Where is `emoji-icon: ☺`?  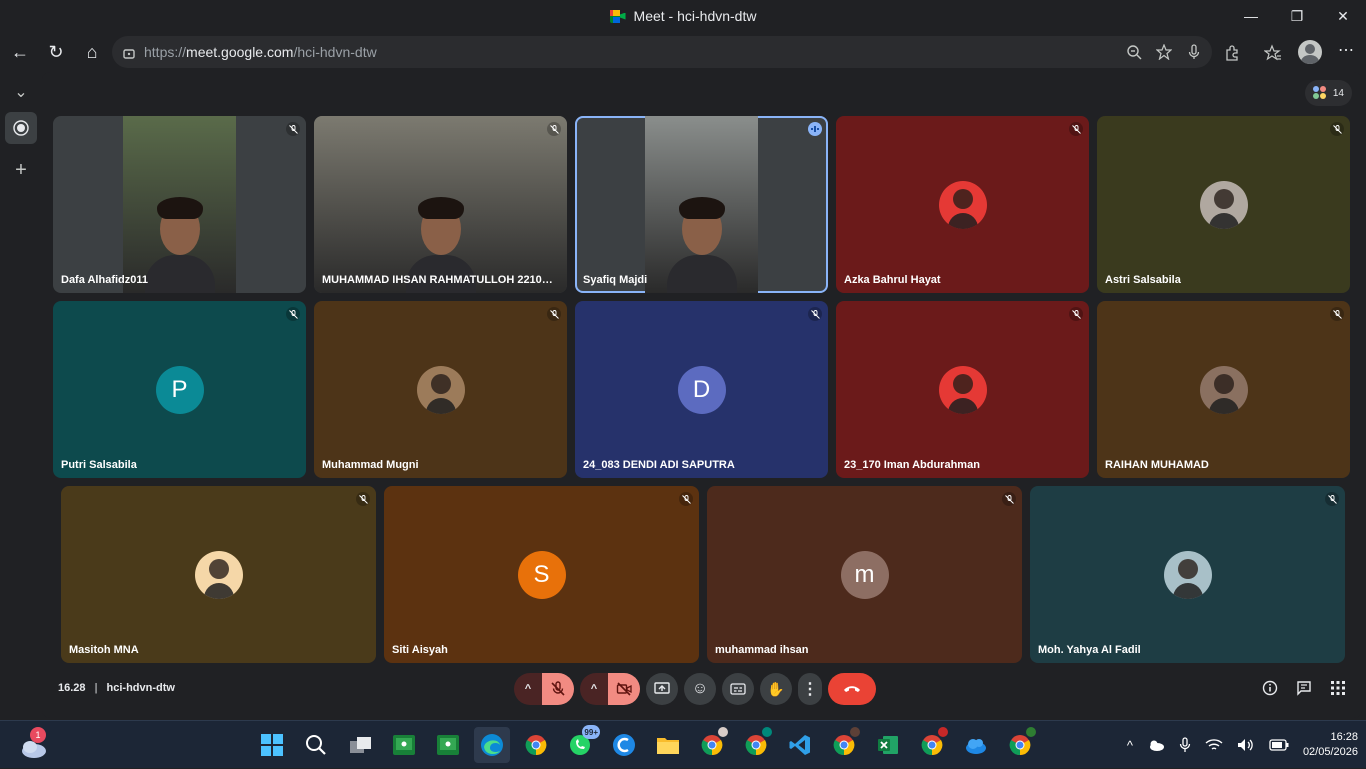
emoji-icon: ☺ is located at coordinates (700, 688).